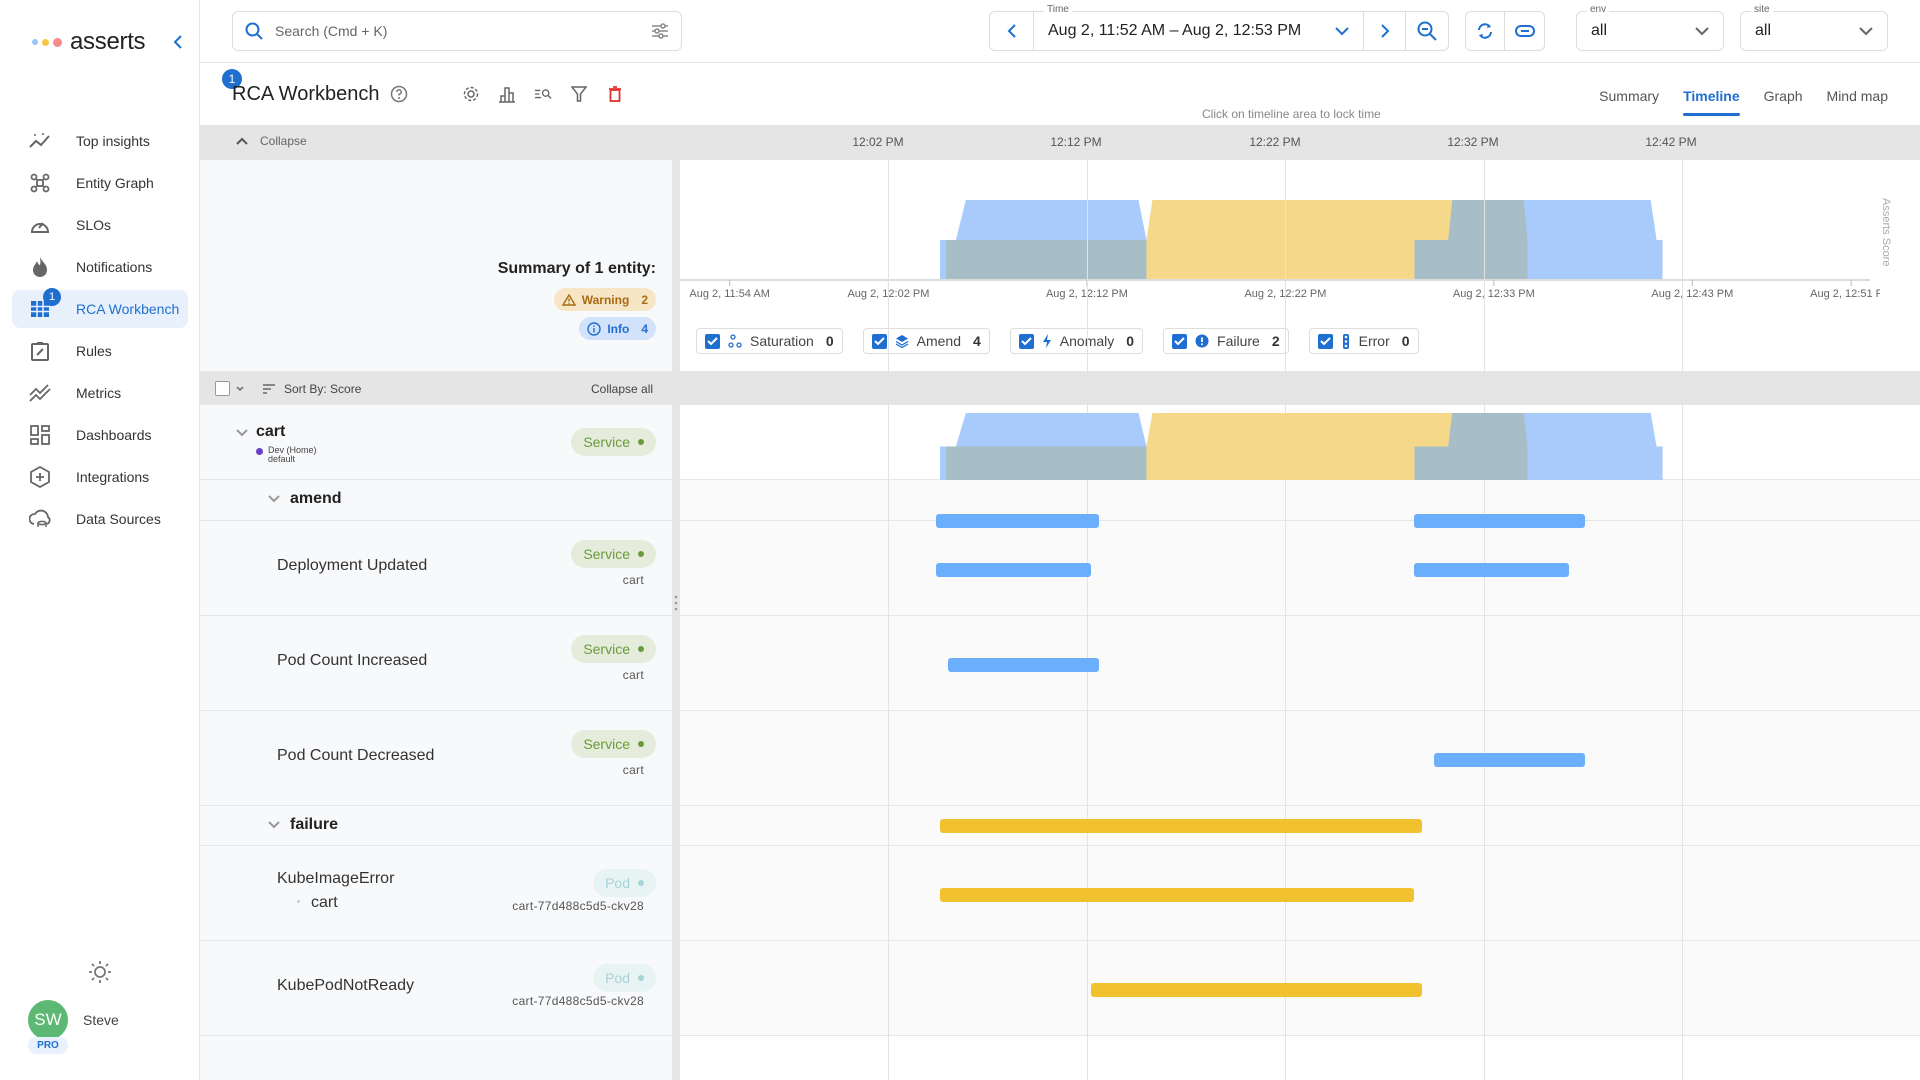  I want to click on warning-count: 2, so click(644, 299).